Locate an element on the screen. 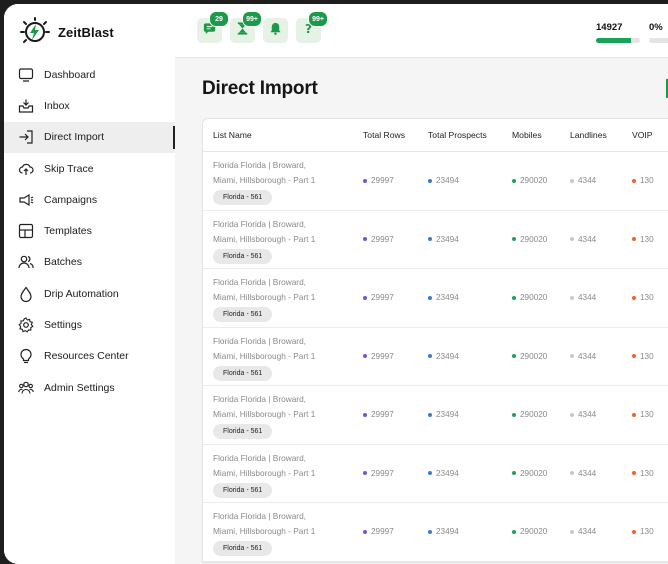 This screenshot has height=564, width=668. messages-button: 29 is located at coordinates (213, 27).